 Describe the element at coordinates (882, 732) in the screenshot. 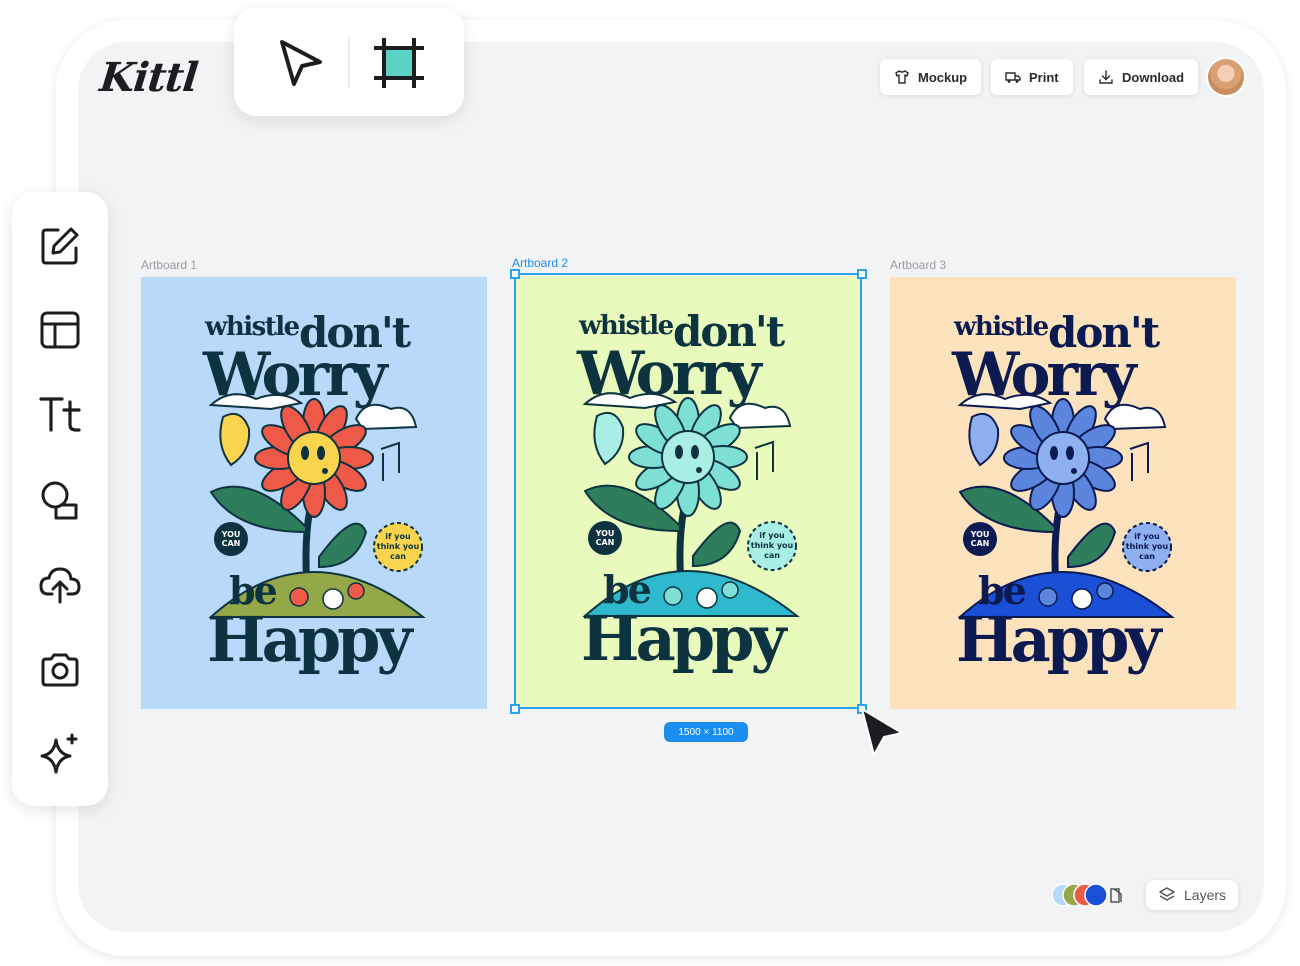

I see `mouse-cursor-icon` at that location.